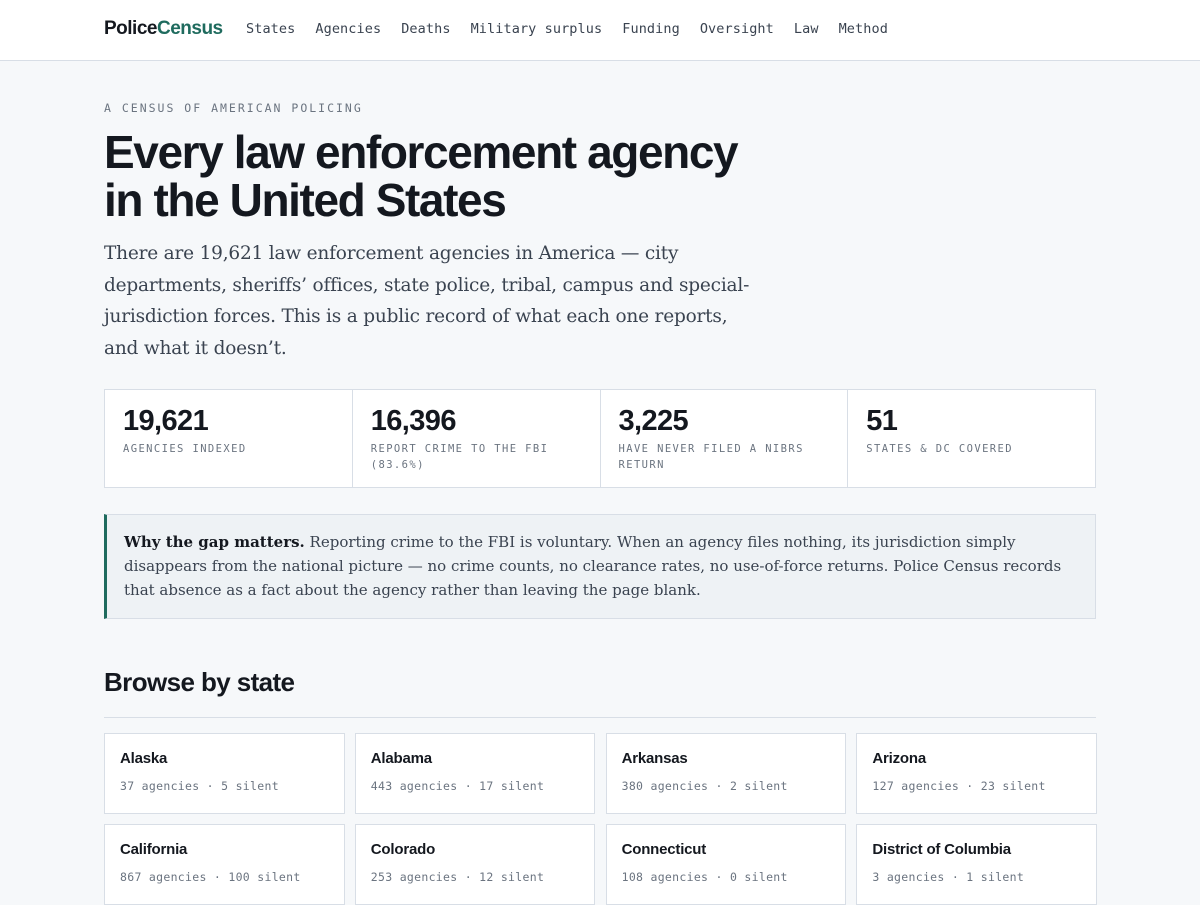 This screenshot has height=905, width=1200. What do you see at coordinates (189, 28) in the screenshot?
I see `logo-part-2: Census` at bounding box center [189, 28].